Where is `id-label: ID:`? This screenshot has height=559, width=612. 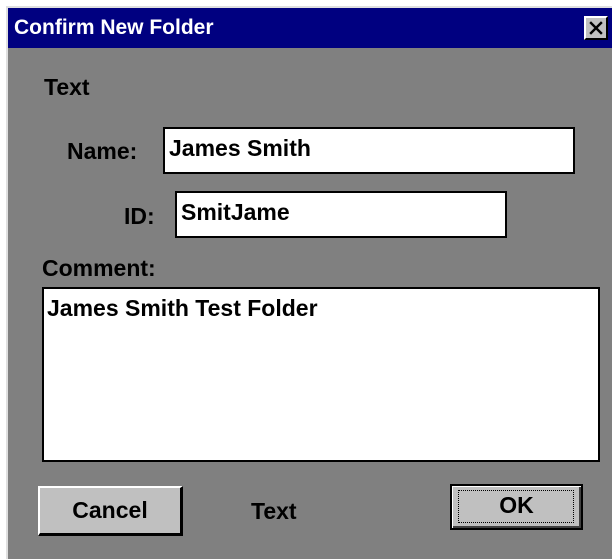 id-label: ID: is located at coordinates (139, 216).